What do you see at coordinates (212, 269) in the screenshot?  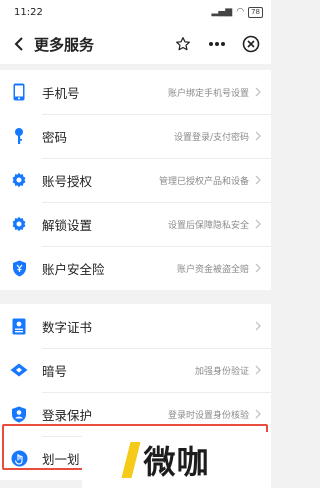 I see `row-desc: 账户资金被盗全赔` at bounding box center [212, 269].